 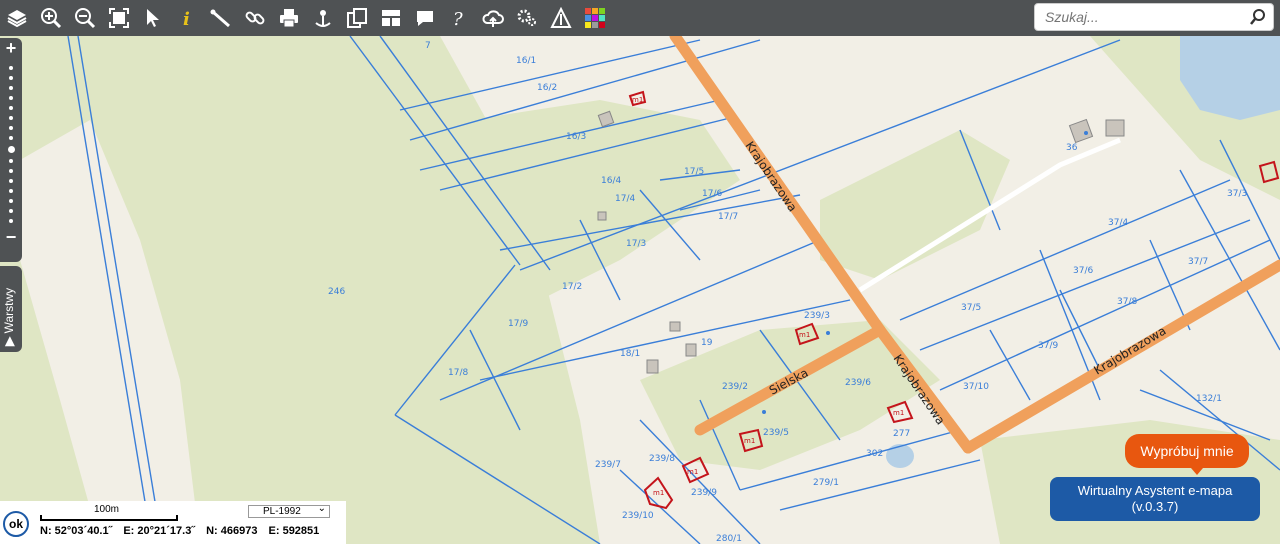 What do you see at coordinates (858, 383) in the screenshot?
I see `parcel-label: 239/6` at bounding box center [858, 383].